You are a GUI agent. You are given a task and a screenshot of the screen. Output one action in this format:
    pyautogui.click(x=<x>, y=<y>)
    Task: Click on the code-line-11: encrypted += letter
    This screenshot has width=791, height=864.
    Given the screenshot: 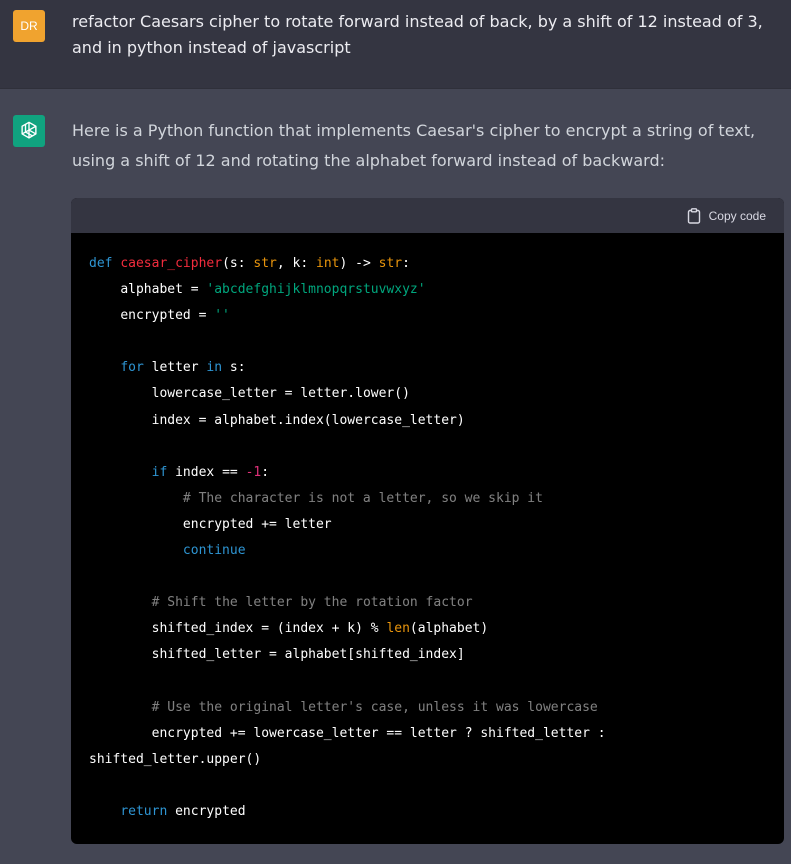 What is the action you would take?
    pyautogui.click(x=210, y=524)
    